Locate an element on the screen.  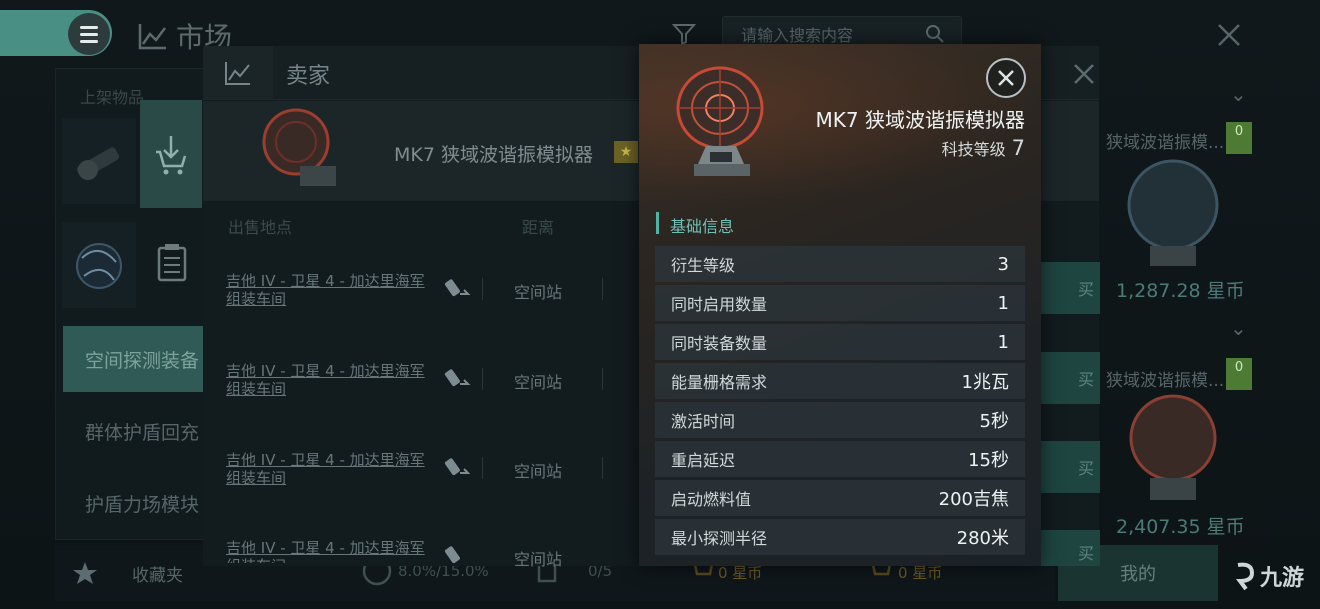
category-item-space-probe: 空间探测装备 is located at coordinates (133, 359).